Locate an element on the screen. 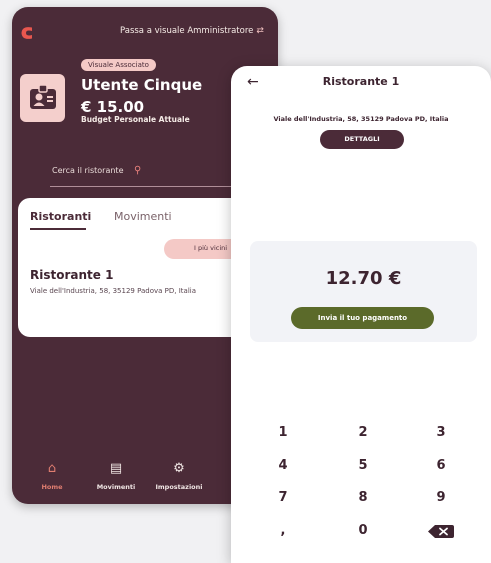 The image size is (491, 563). restaurant-name: Ristorante 1 is located at coordinates (71, 275).